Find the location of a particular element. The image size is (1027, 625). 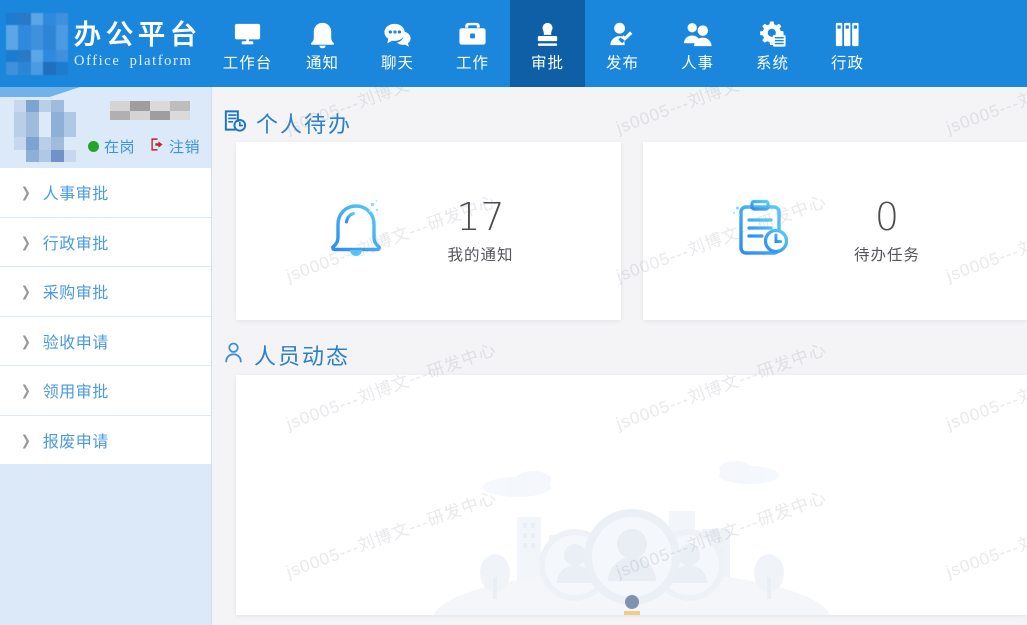

sidebar-menu-label: 报废申请 is located at coordinates (75, 442).